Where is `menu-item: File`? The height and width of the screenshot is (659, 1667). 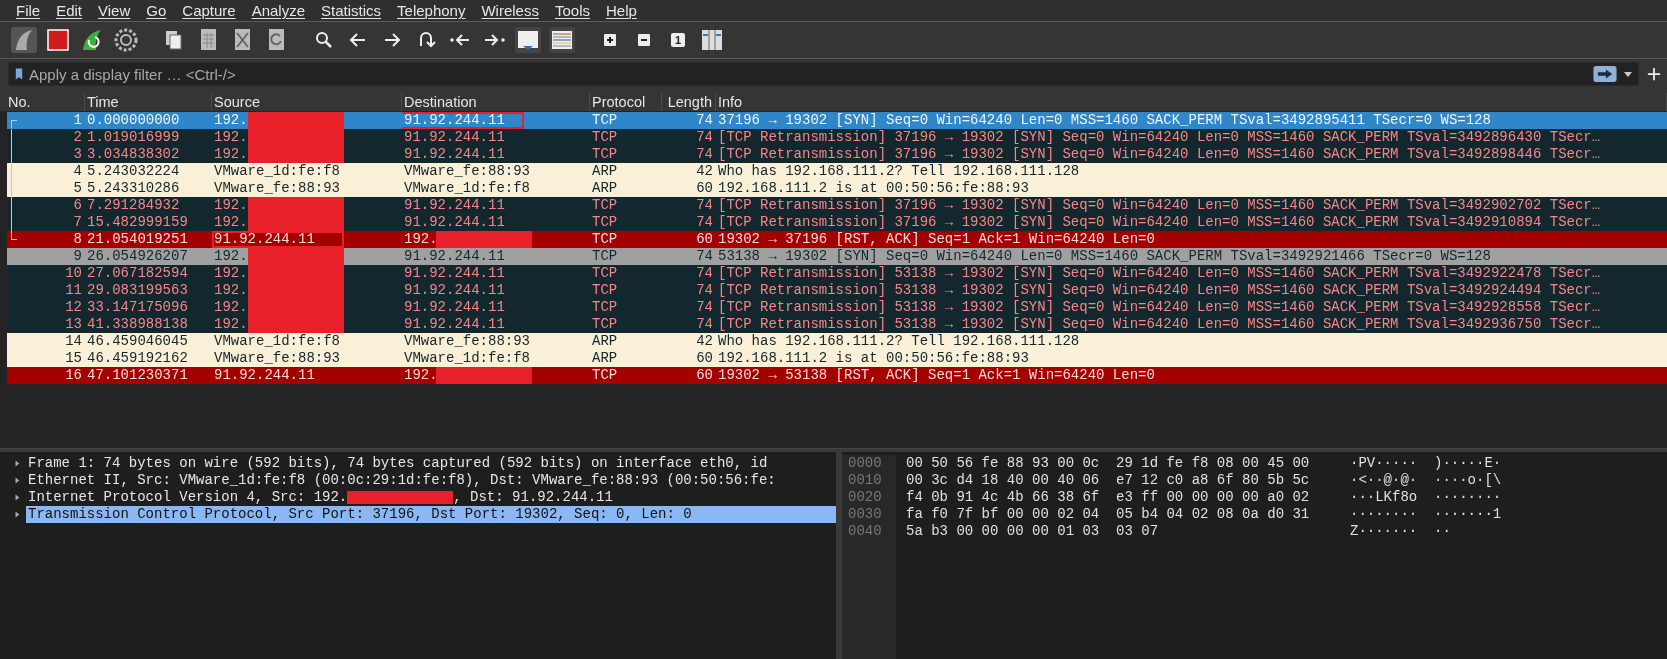 menu-item: File is located at coordinates (28, 10).